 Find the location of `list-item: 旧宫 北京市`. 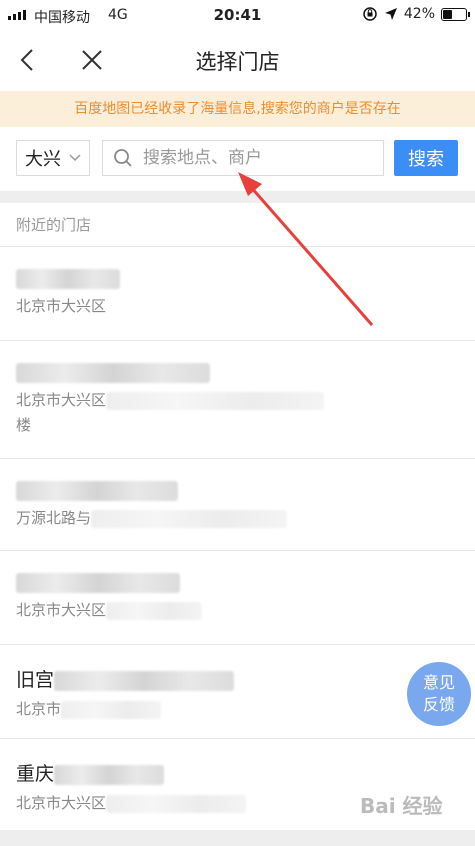

list-item: 旧宫 北京市 is located at coordinates (237, 691).